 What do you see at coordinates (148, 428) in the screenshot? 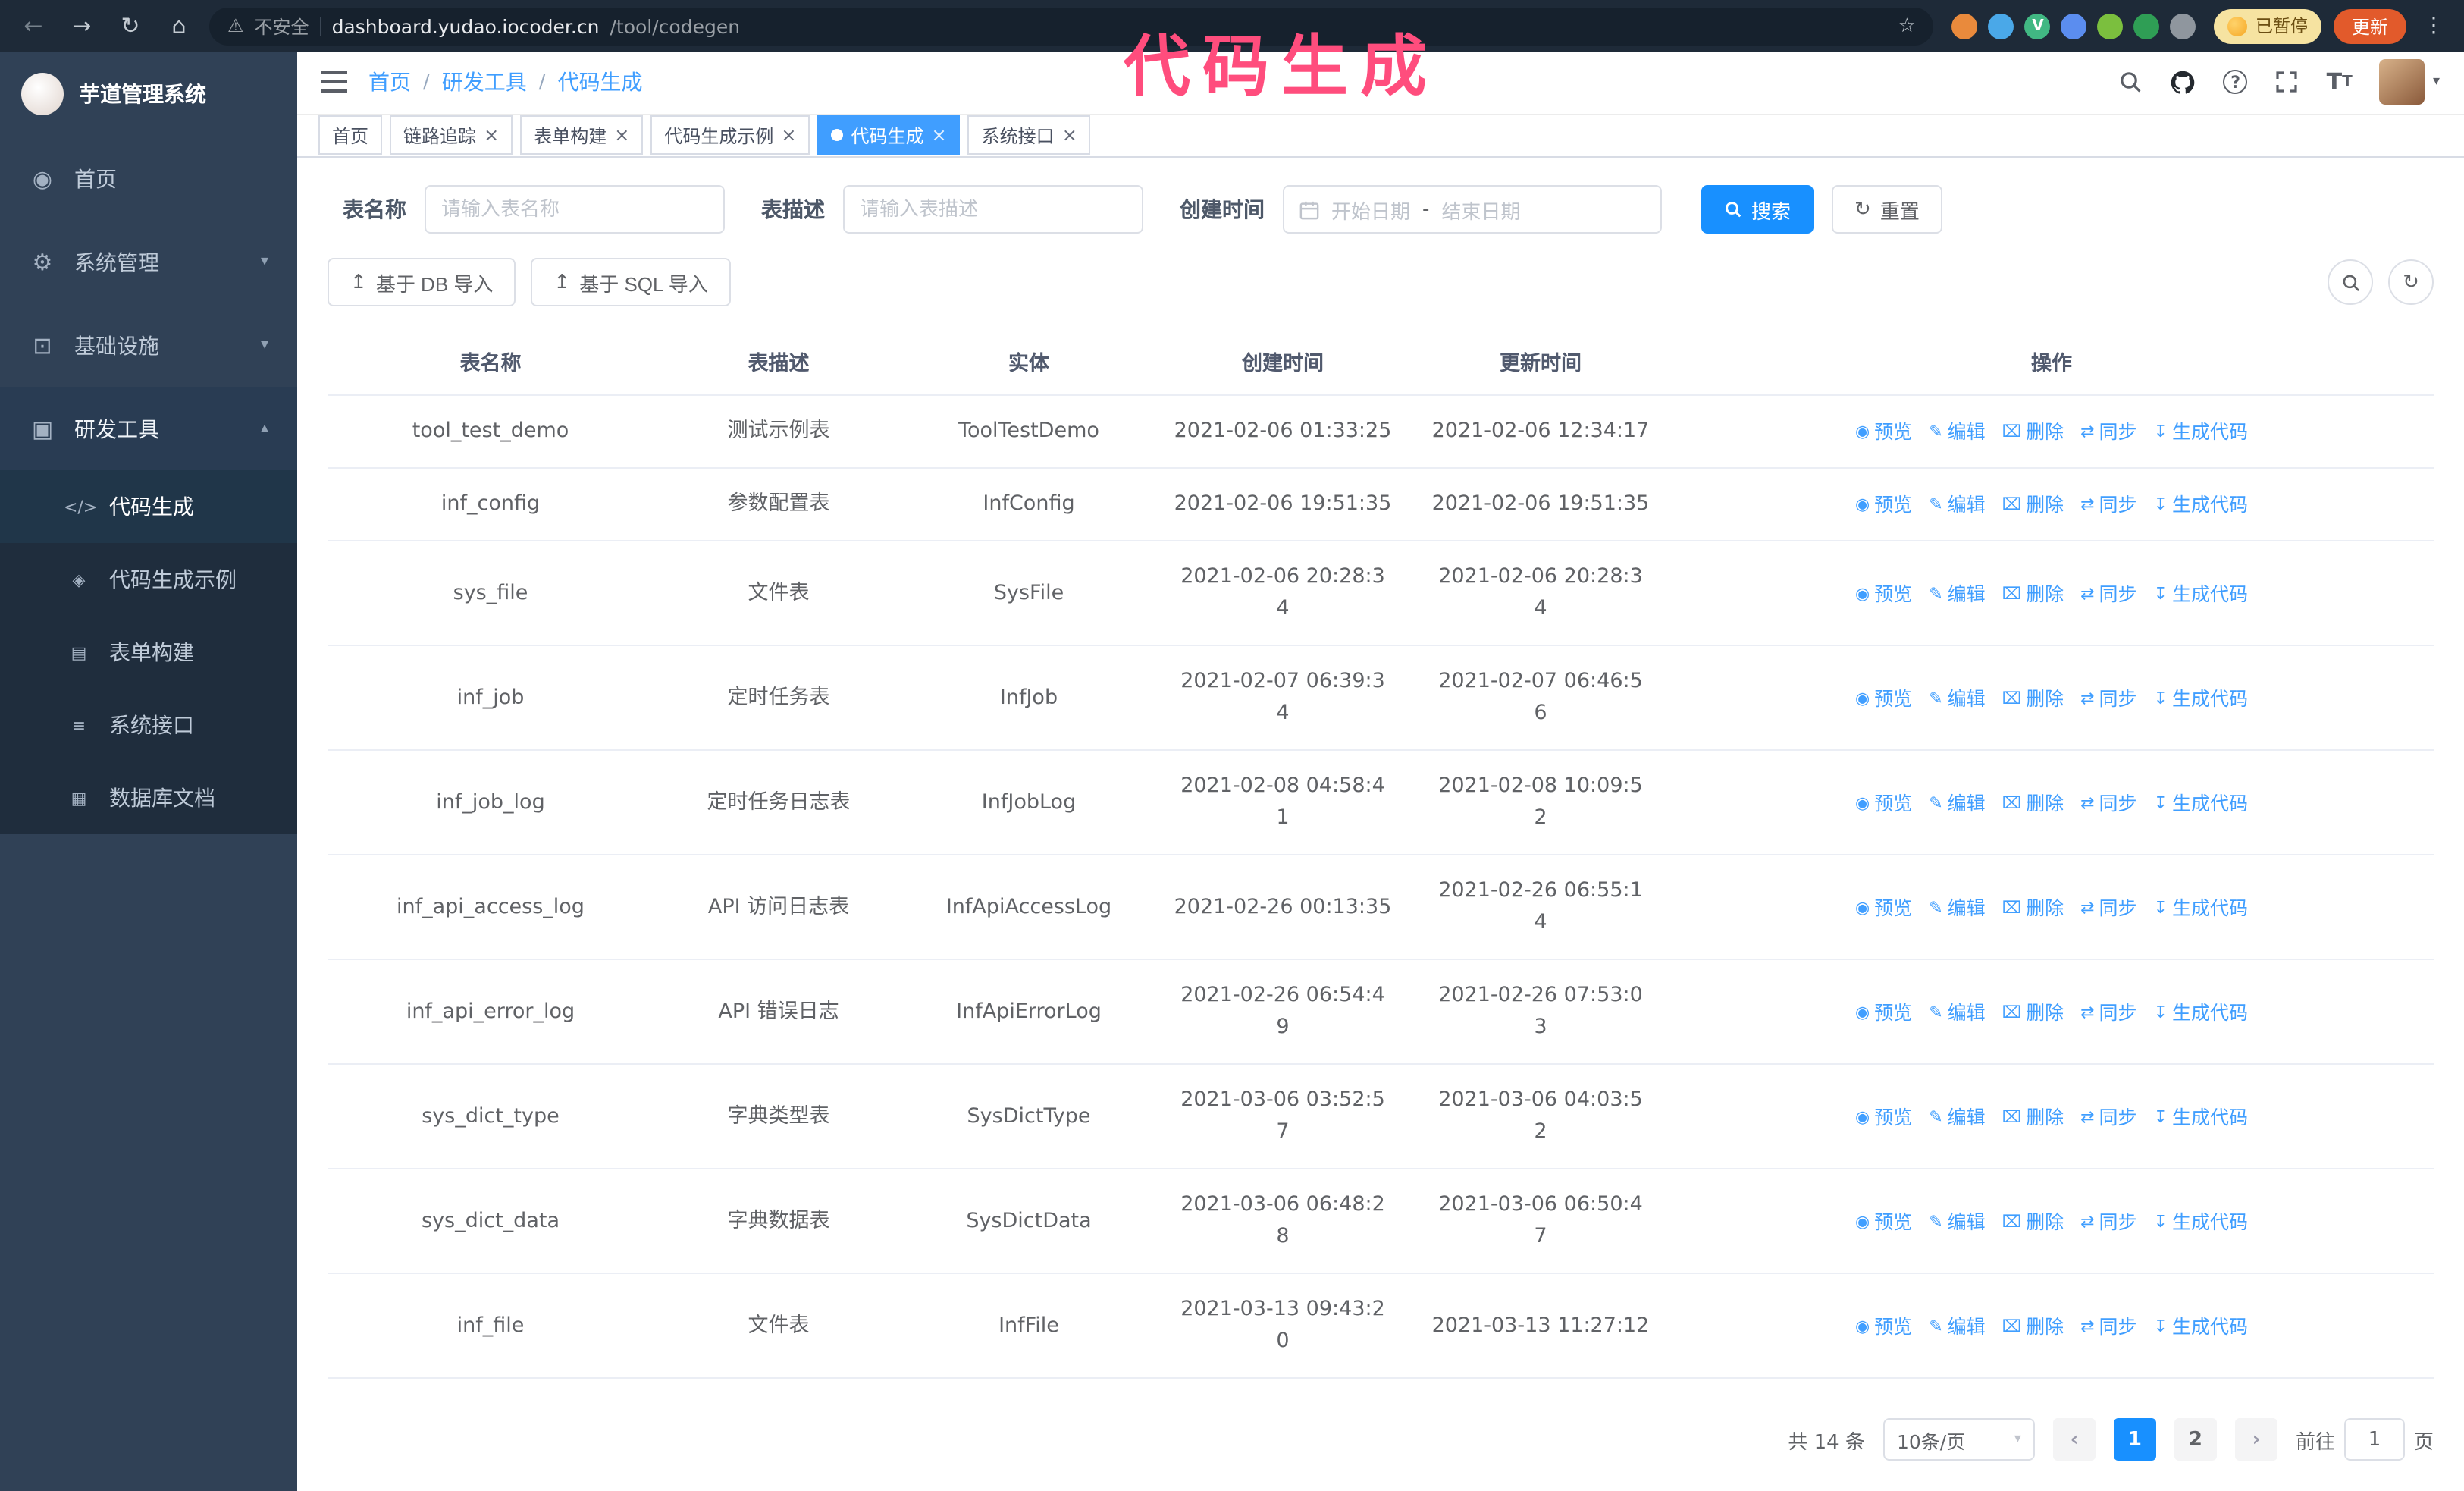
I see `sidebar-item: ▣ 研发工具 ▴` at bounding box center [148, 428].